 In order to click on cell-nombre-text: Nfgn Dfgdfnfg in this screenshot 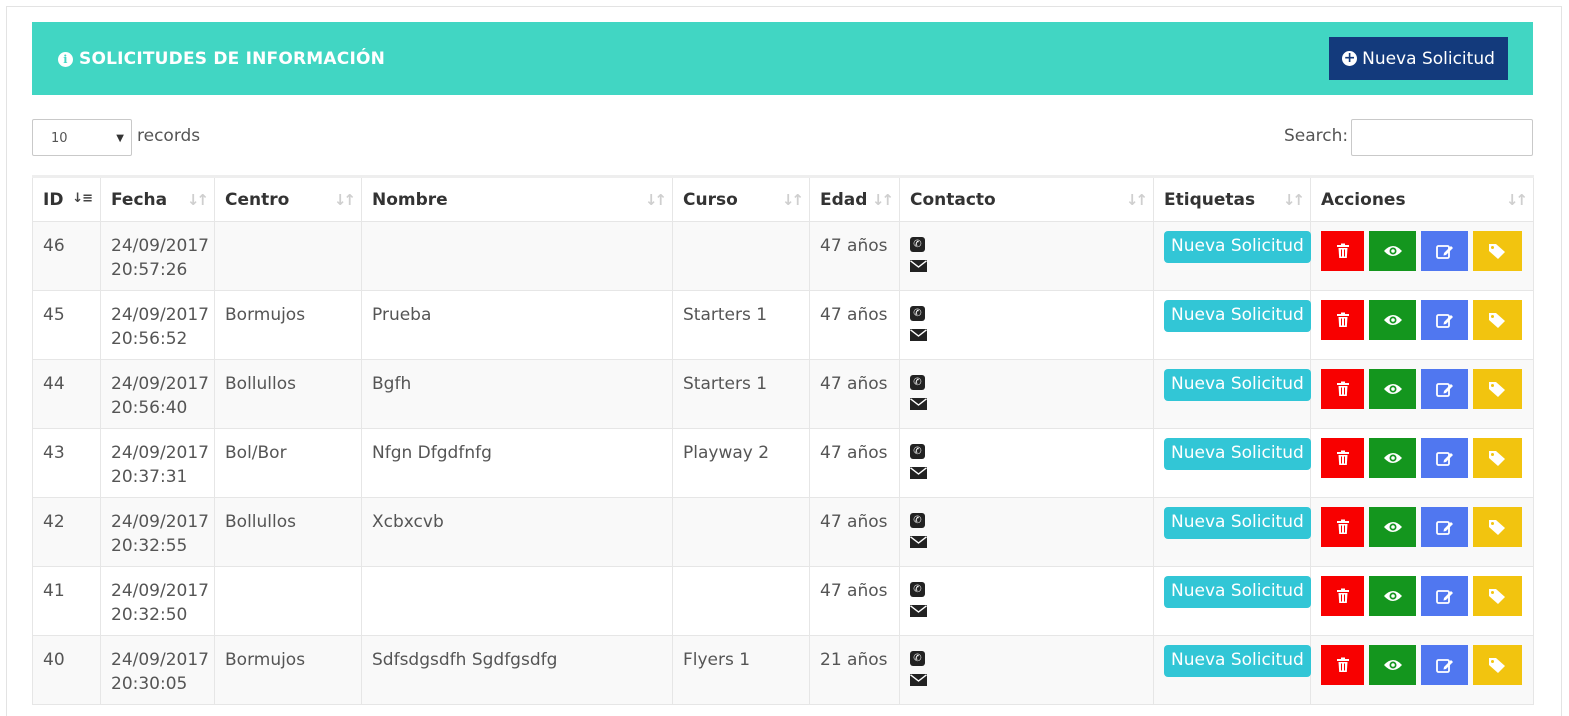, I will do `click(432, 453)`.